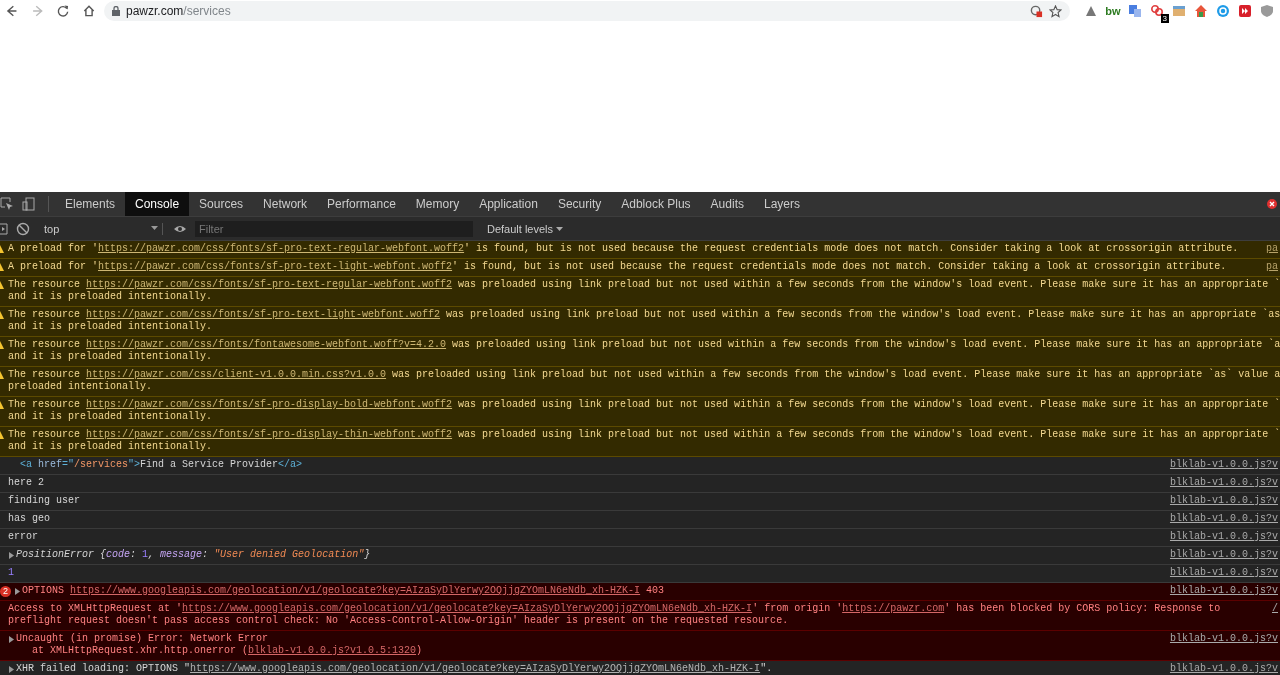  I want to click on message-text: was preloaded using link preload but not used within a few seconds from the window's load event. Please make sure it has an appropriate `a, so click(865, 345).